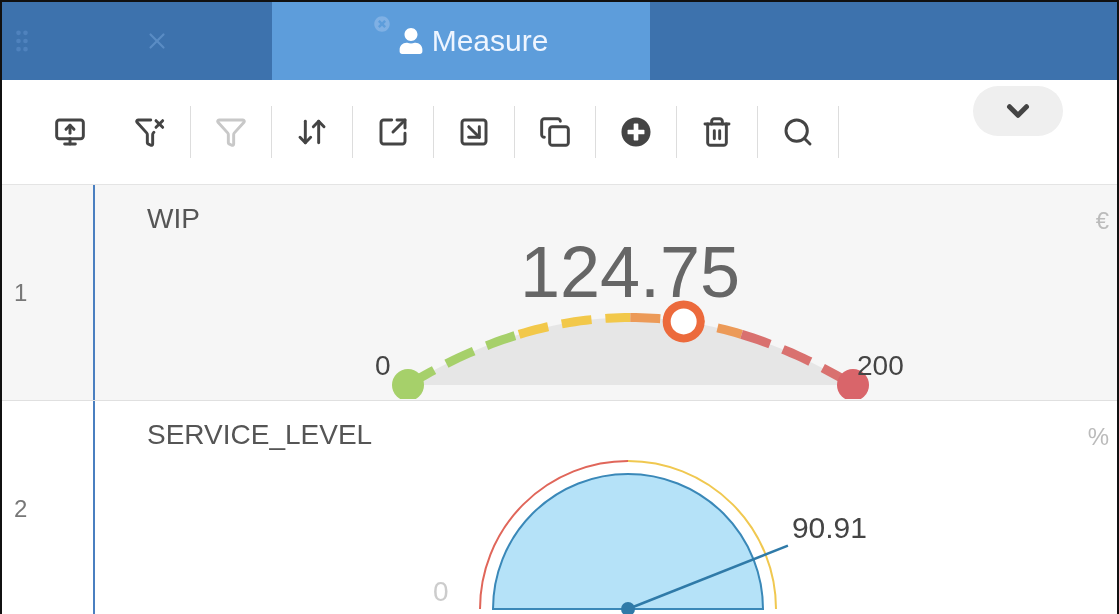  Describe the element at coordinates (410, 41) in the screenshot. I see `user-icon` at that location.